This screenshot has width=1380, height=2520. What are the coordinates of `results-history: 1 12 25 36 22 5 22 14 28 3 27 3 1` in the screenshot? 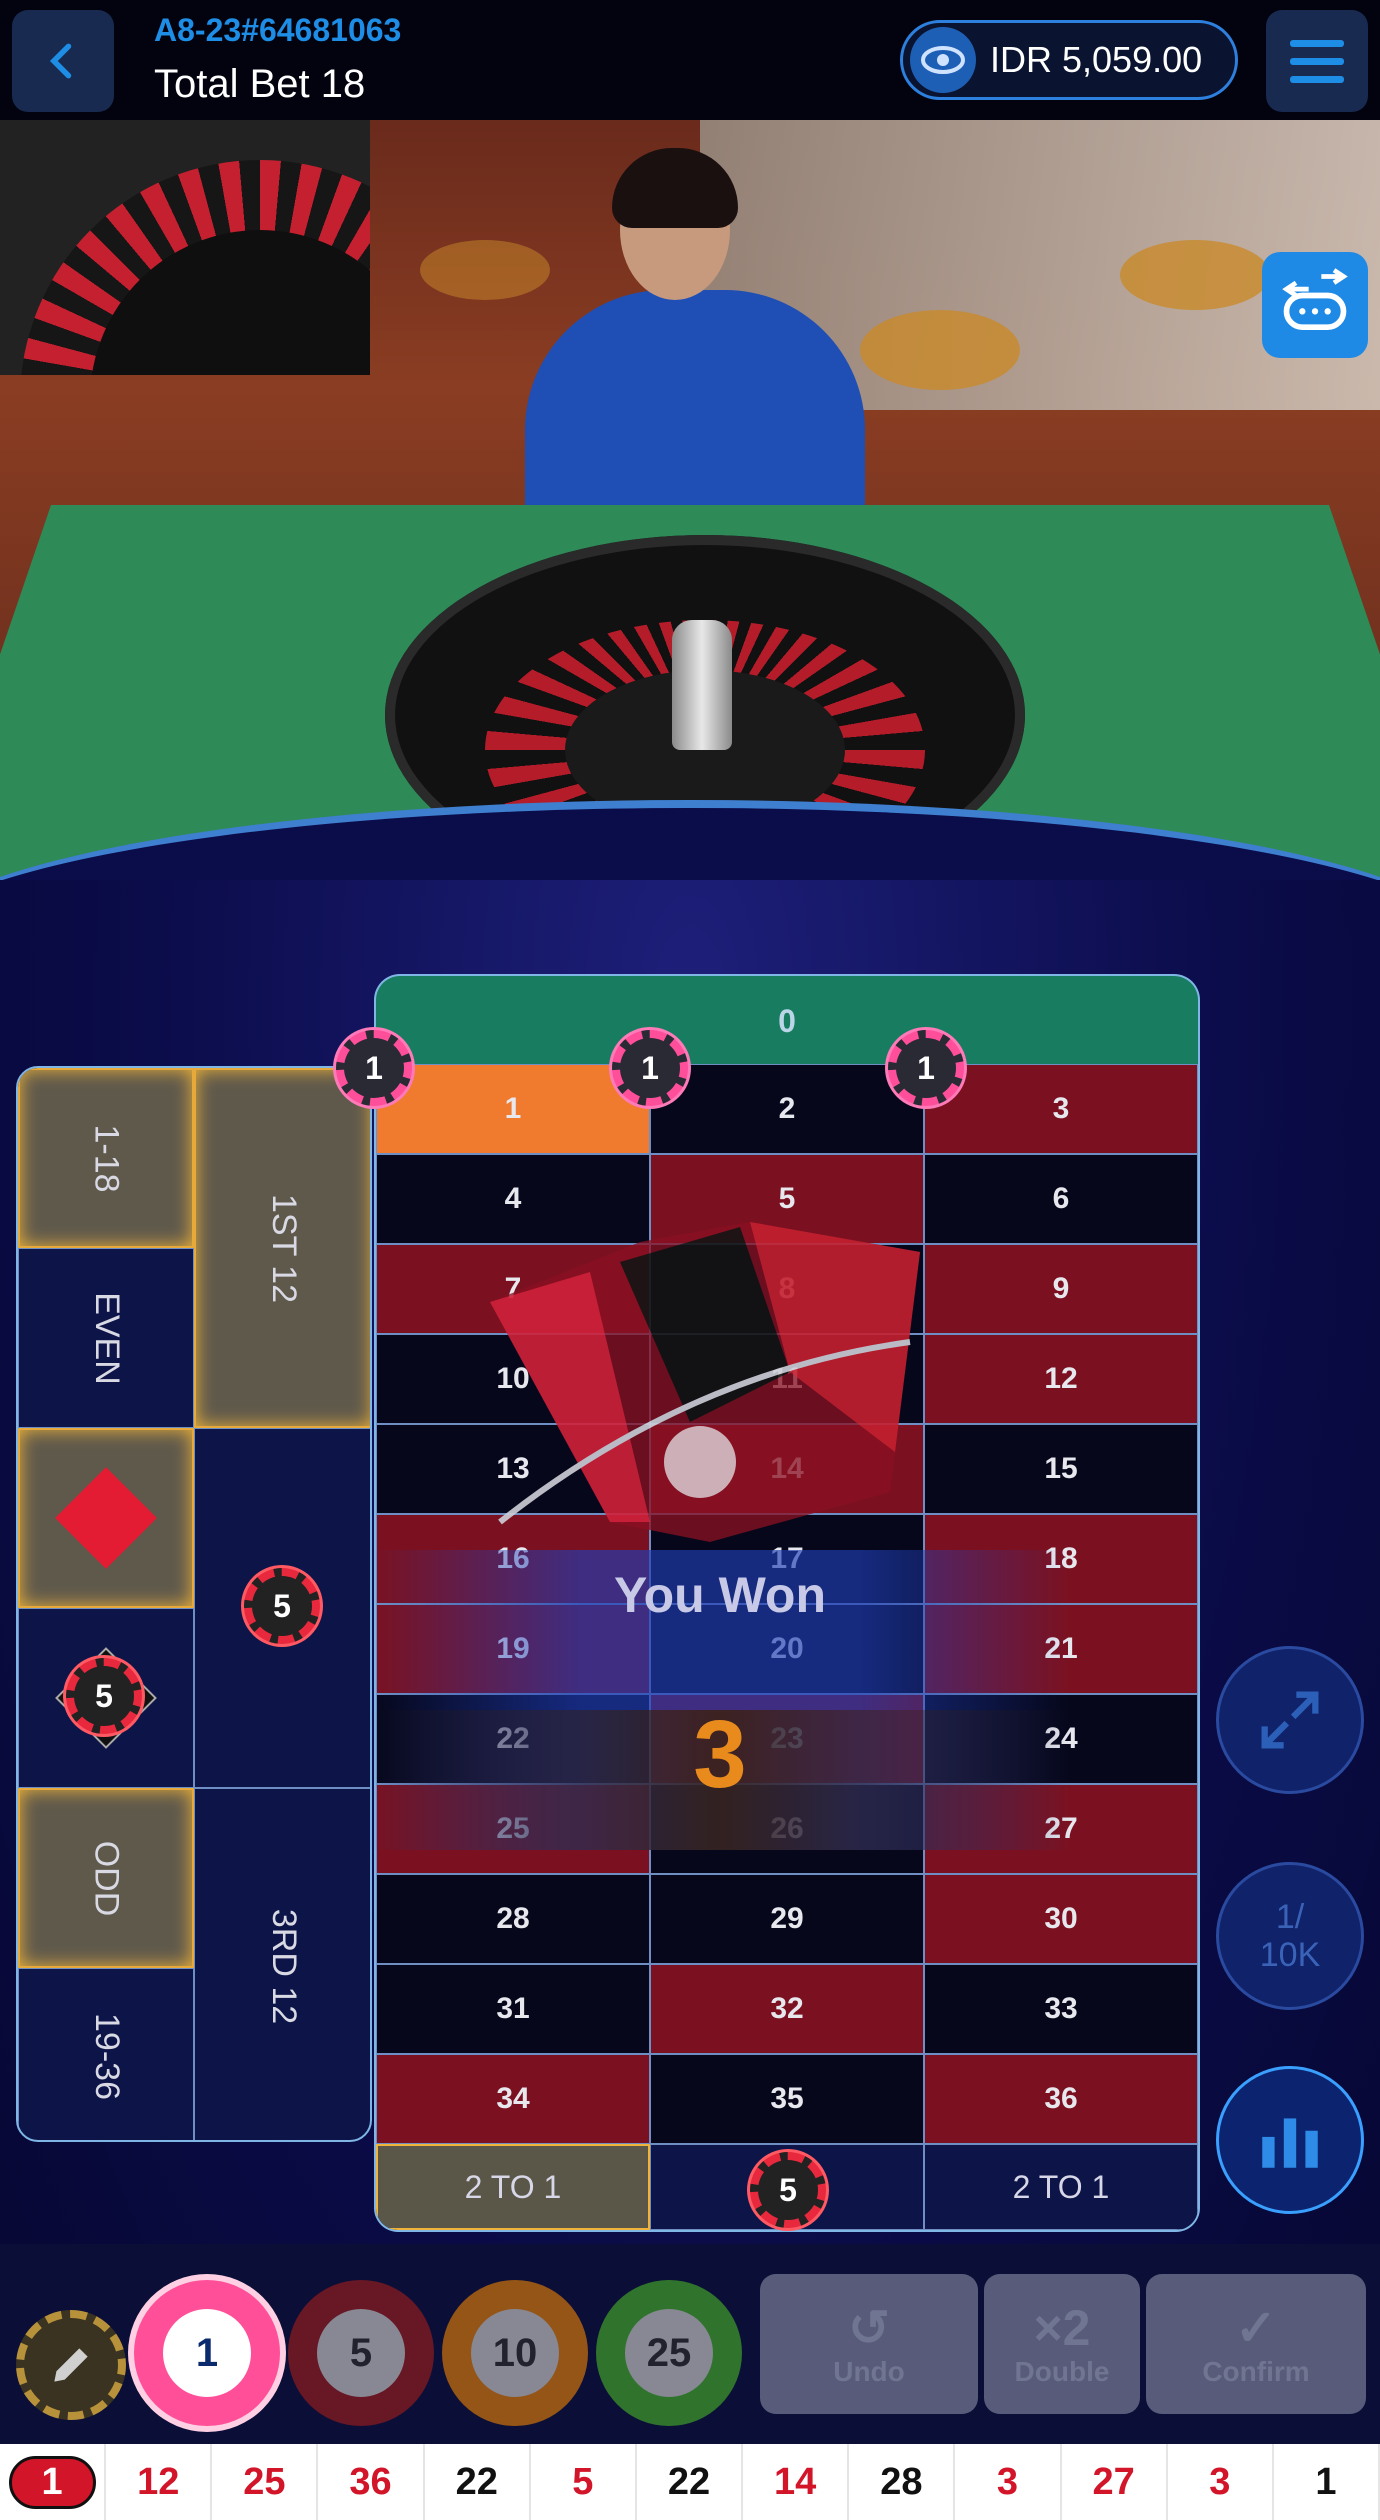 It's located at (690, 2482).